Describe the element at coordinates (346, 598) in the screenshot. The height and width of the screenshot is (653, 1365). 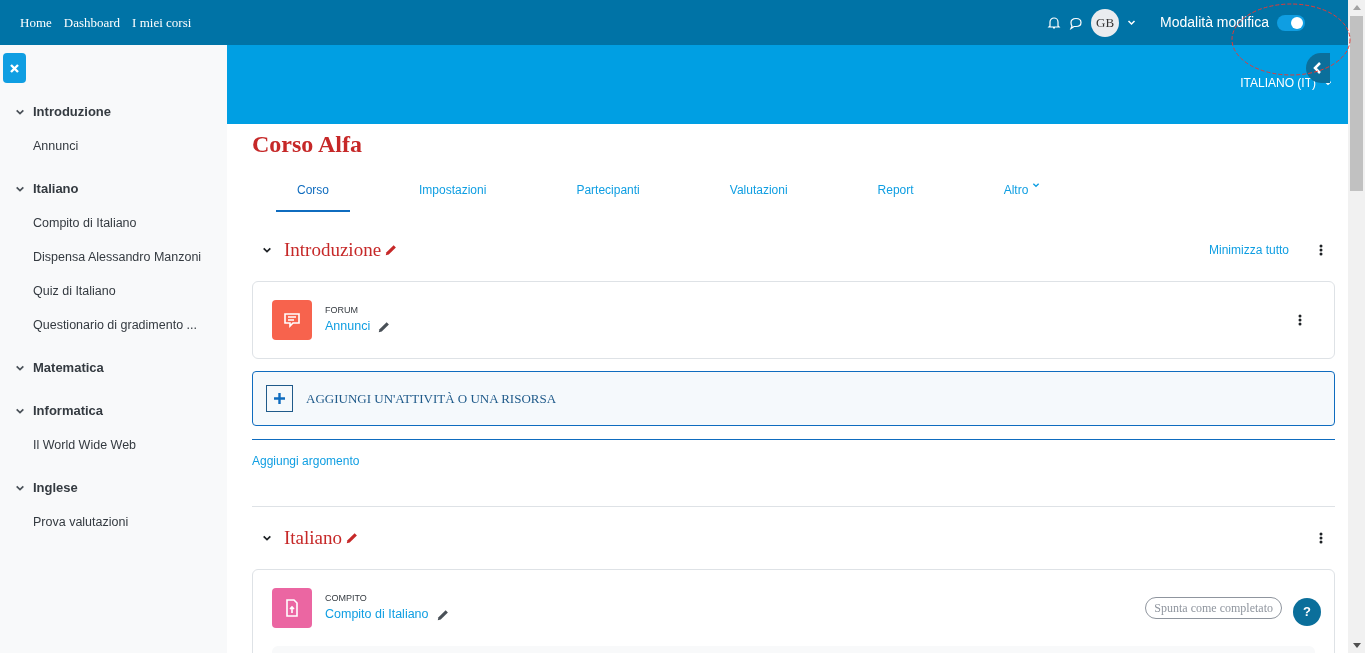
I see `activity-type: COMPITO` at that location.